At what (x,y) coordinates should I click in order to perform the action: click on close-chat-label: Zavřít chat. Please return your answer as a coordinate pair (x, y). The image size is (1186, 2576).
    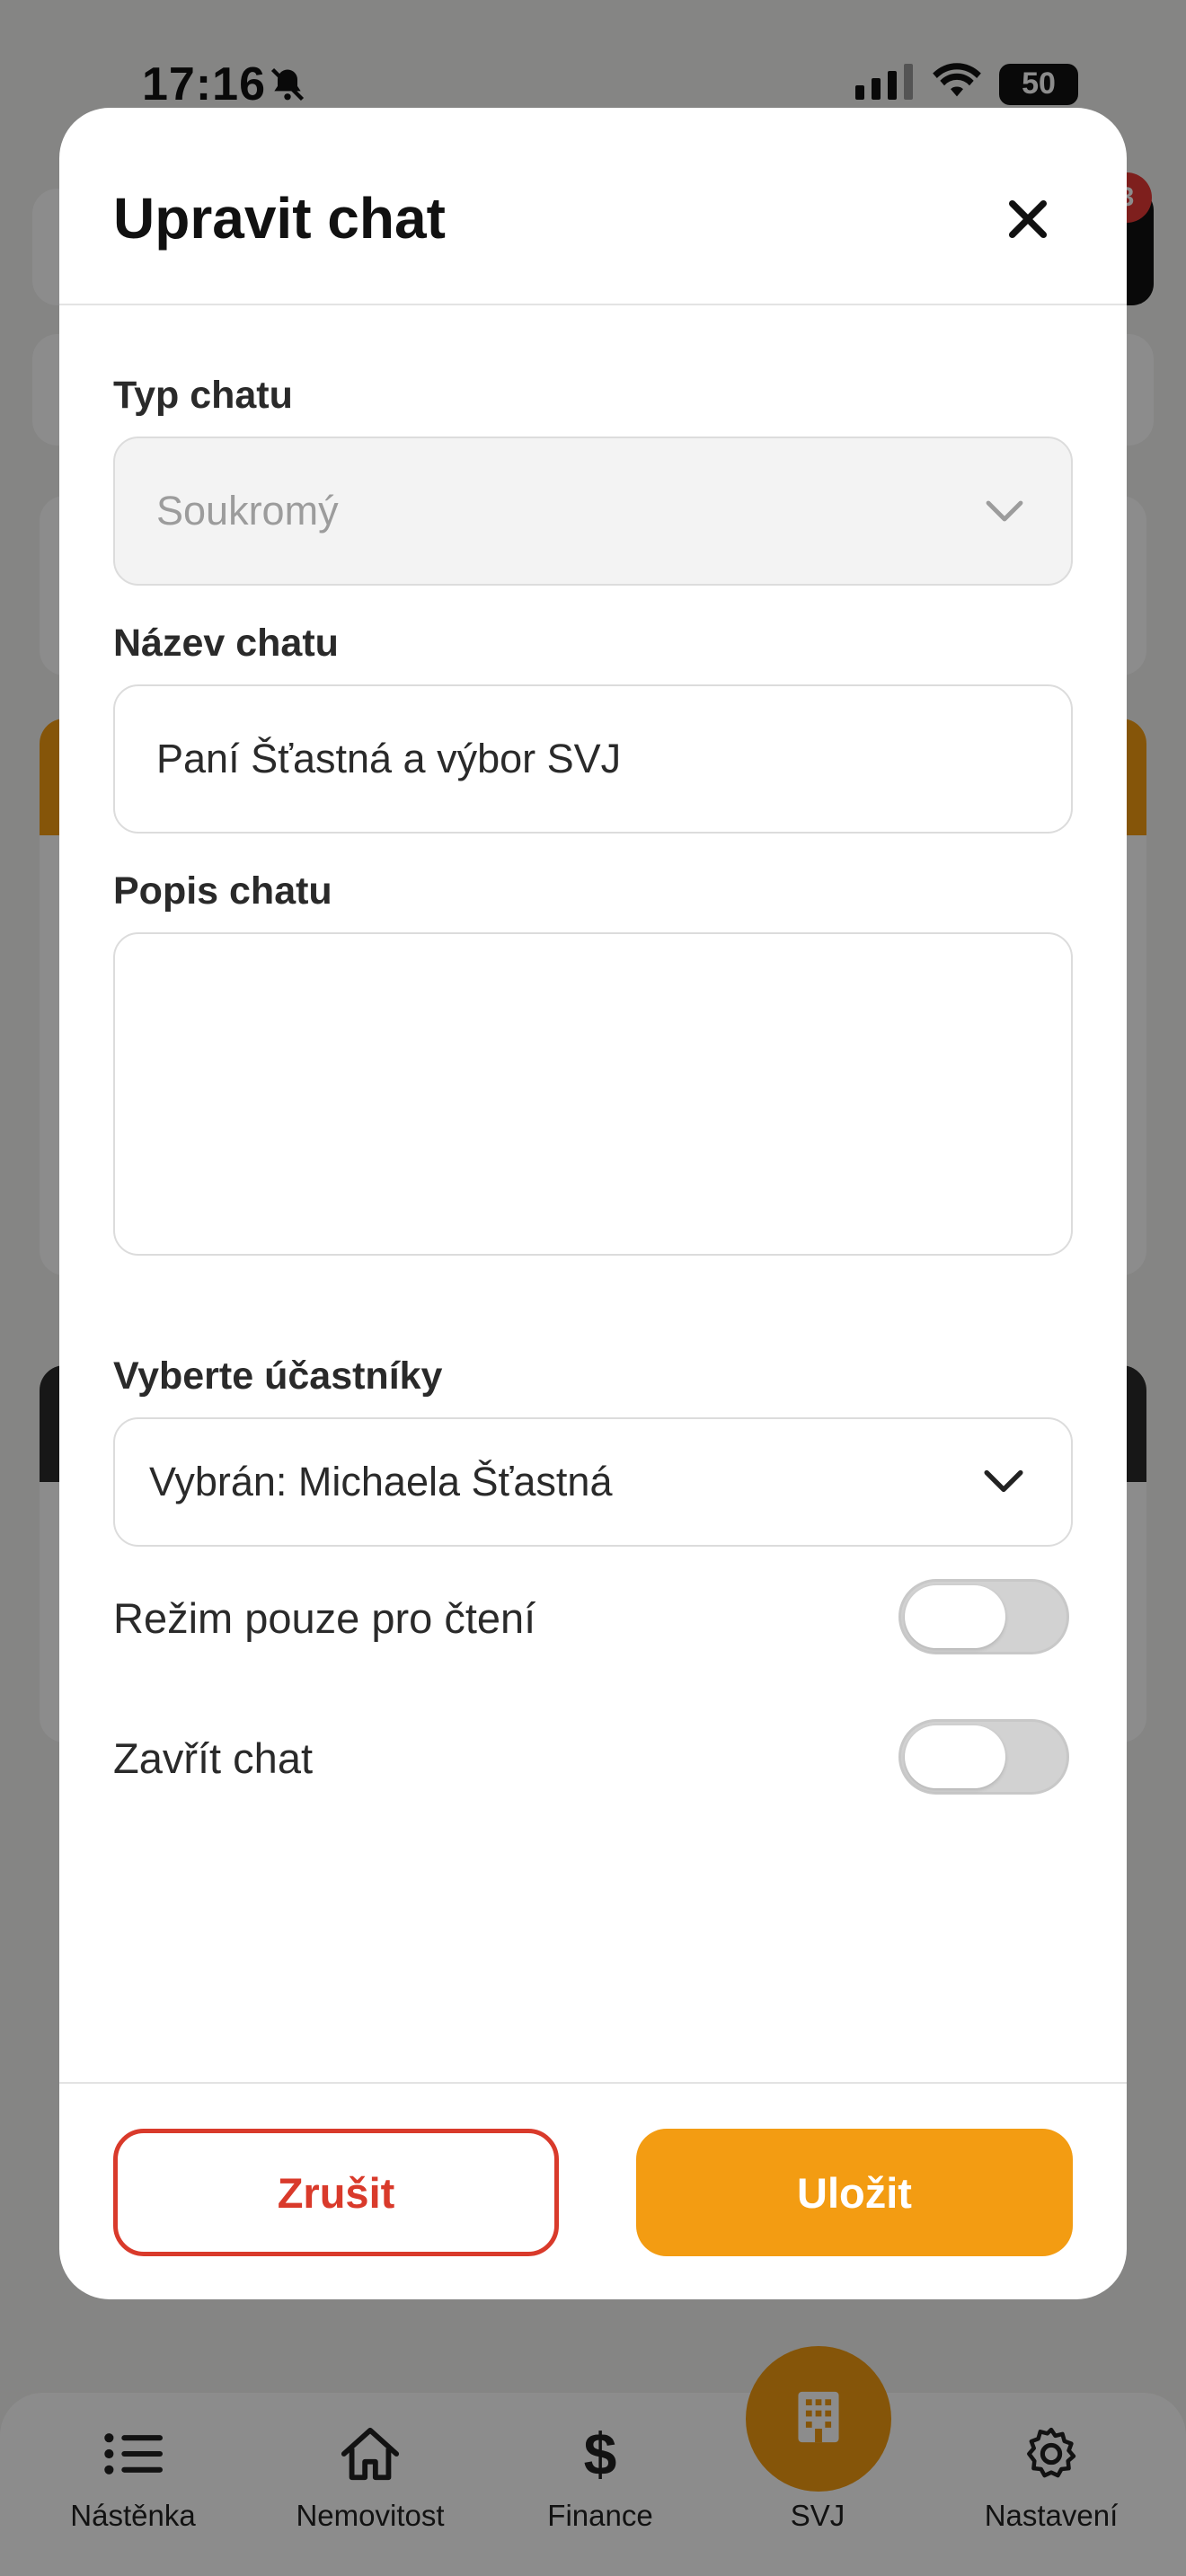
    Looking at the image, I should click on (213, 1758).